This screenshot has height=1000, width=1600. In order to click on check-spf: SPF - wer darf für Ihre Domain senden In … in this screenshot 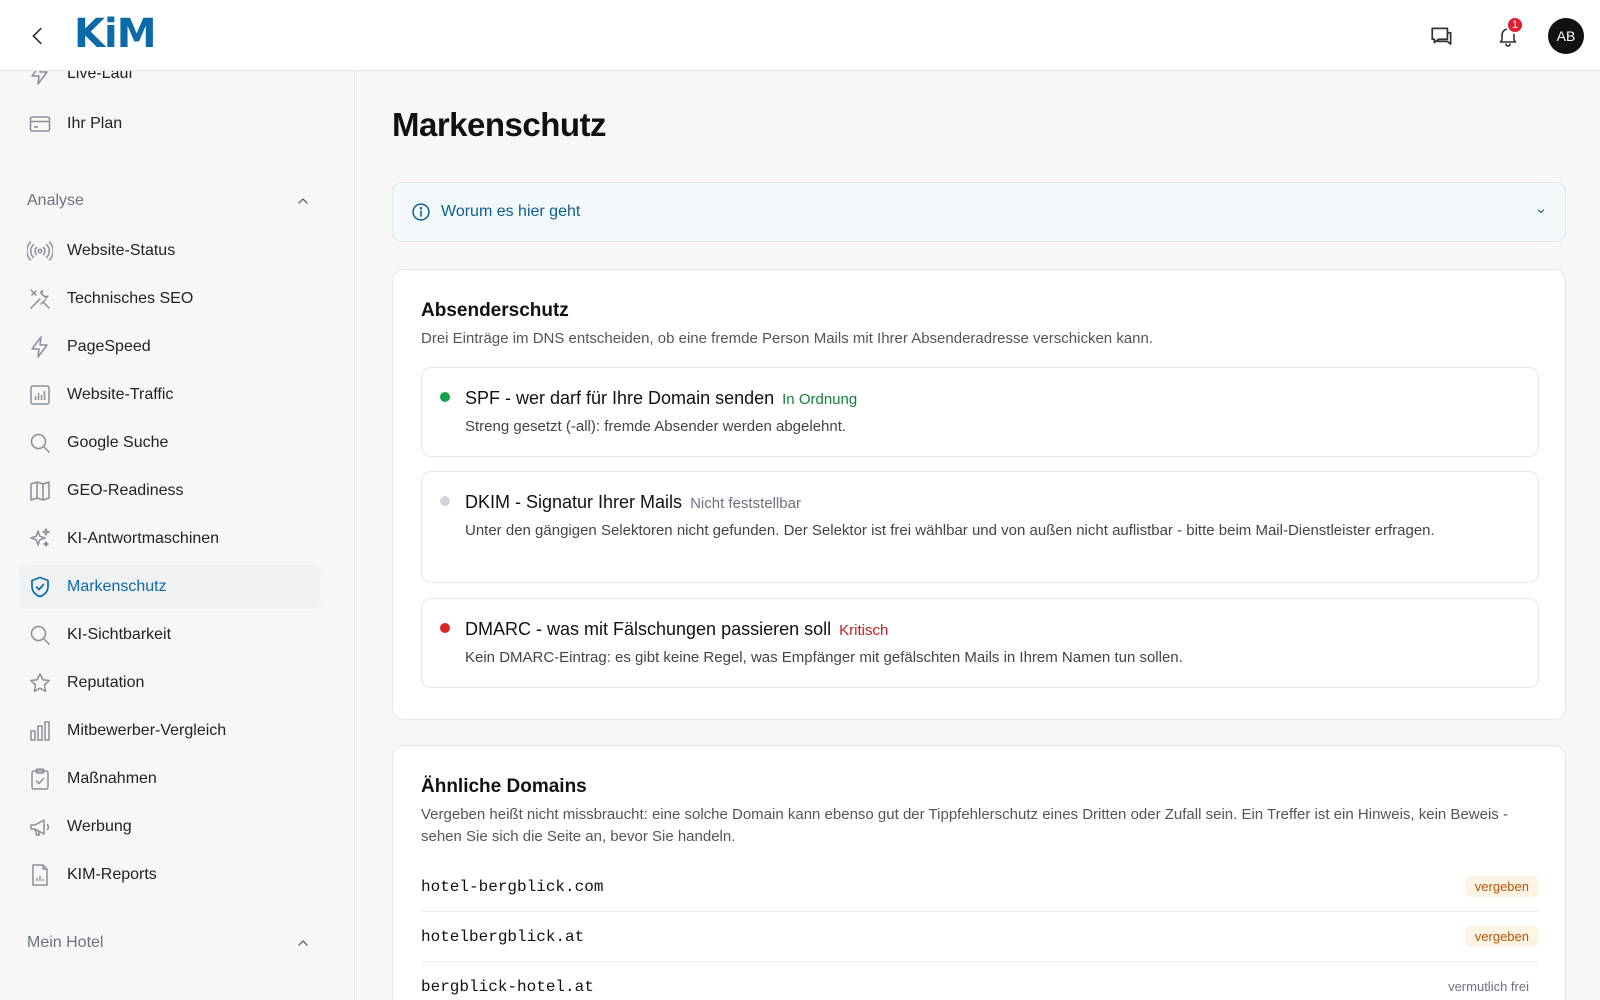, I will do `click(980, 412)`.